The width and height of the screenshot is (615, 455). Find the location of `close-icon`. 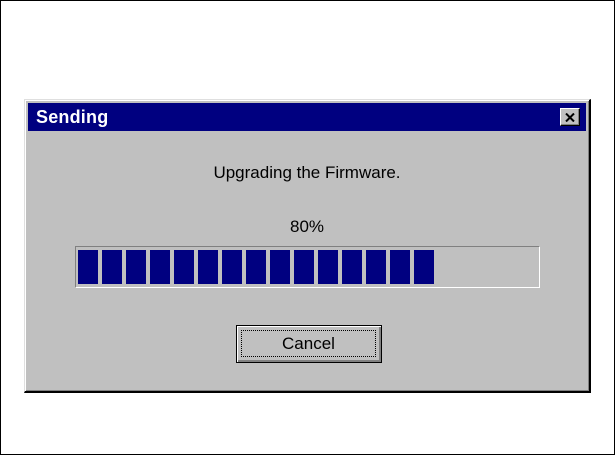

close-icon is located at coordinates (570, 117).